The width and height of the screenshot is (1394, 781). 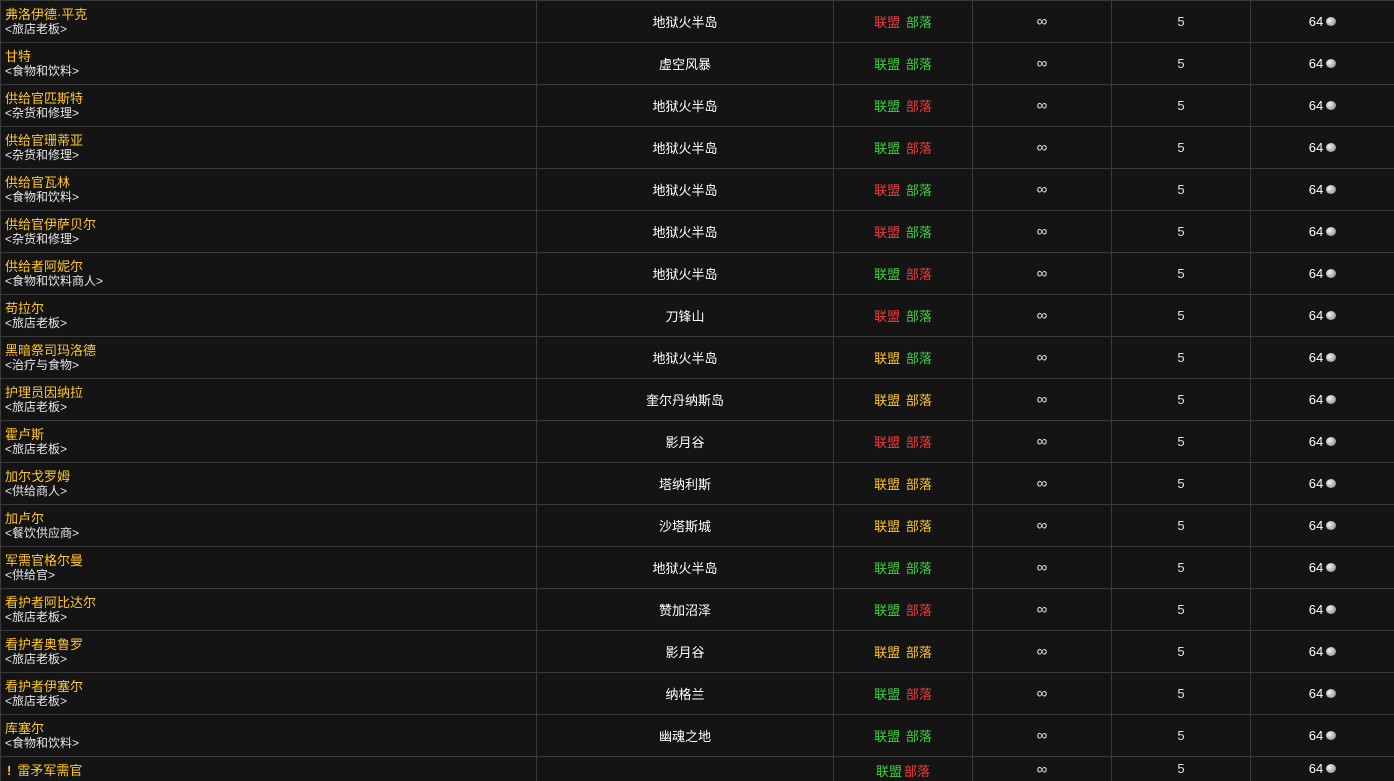 I want to click on zone-link: 刀锋山, so click(x=684, y=316).